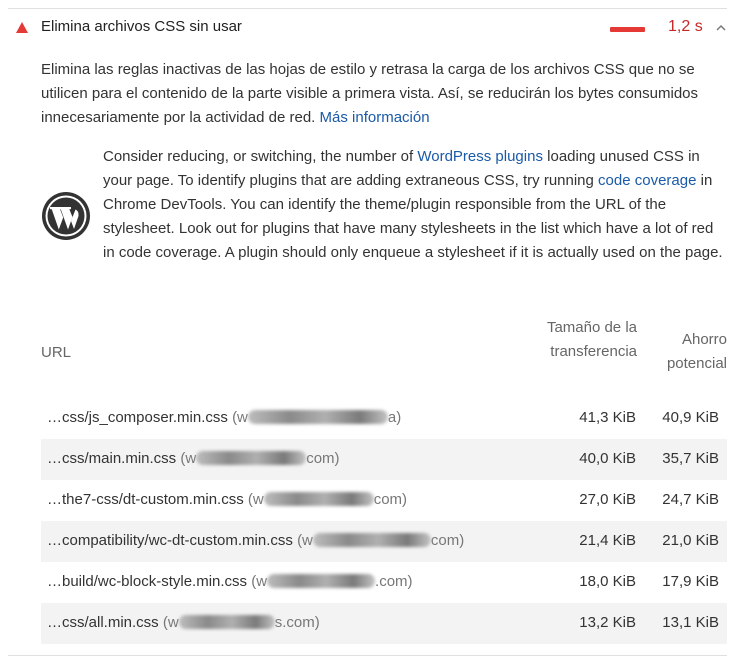 The height and width of the screenshot is (664, 737). Describe the element at coordinates (394, 581) in the screenshot. I see `host-suffix: .com)` at that location.